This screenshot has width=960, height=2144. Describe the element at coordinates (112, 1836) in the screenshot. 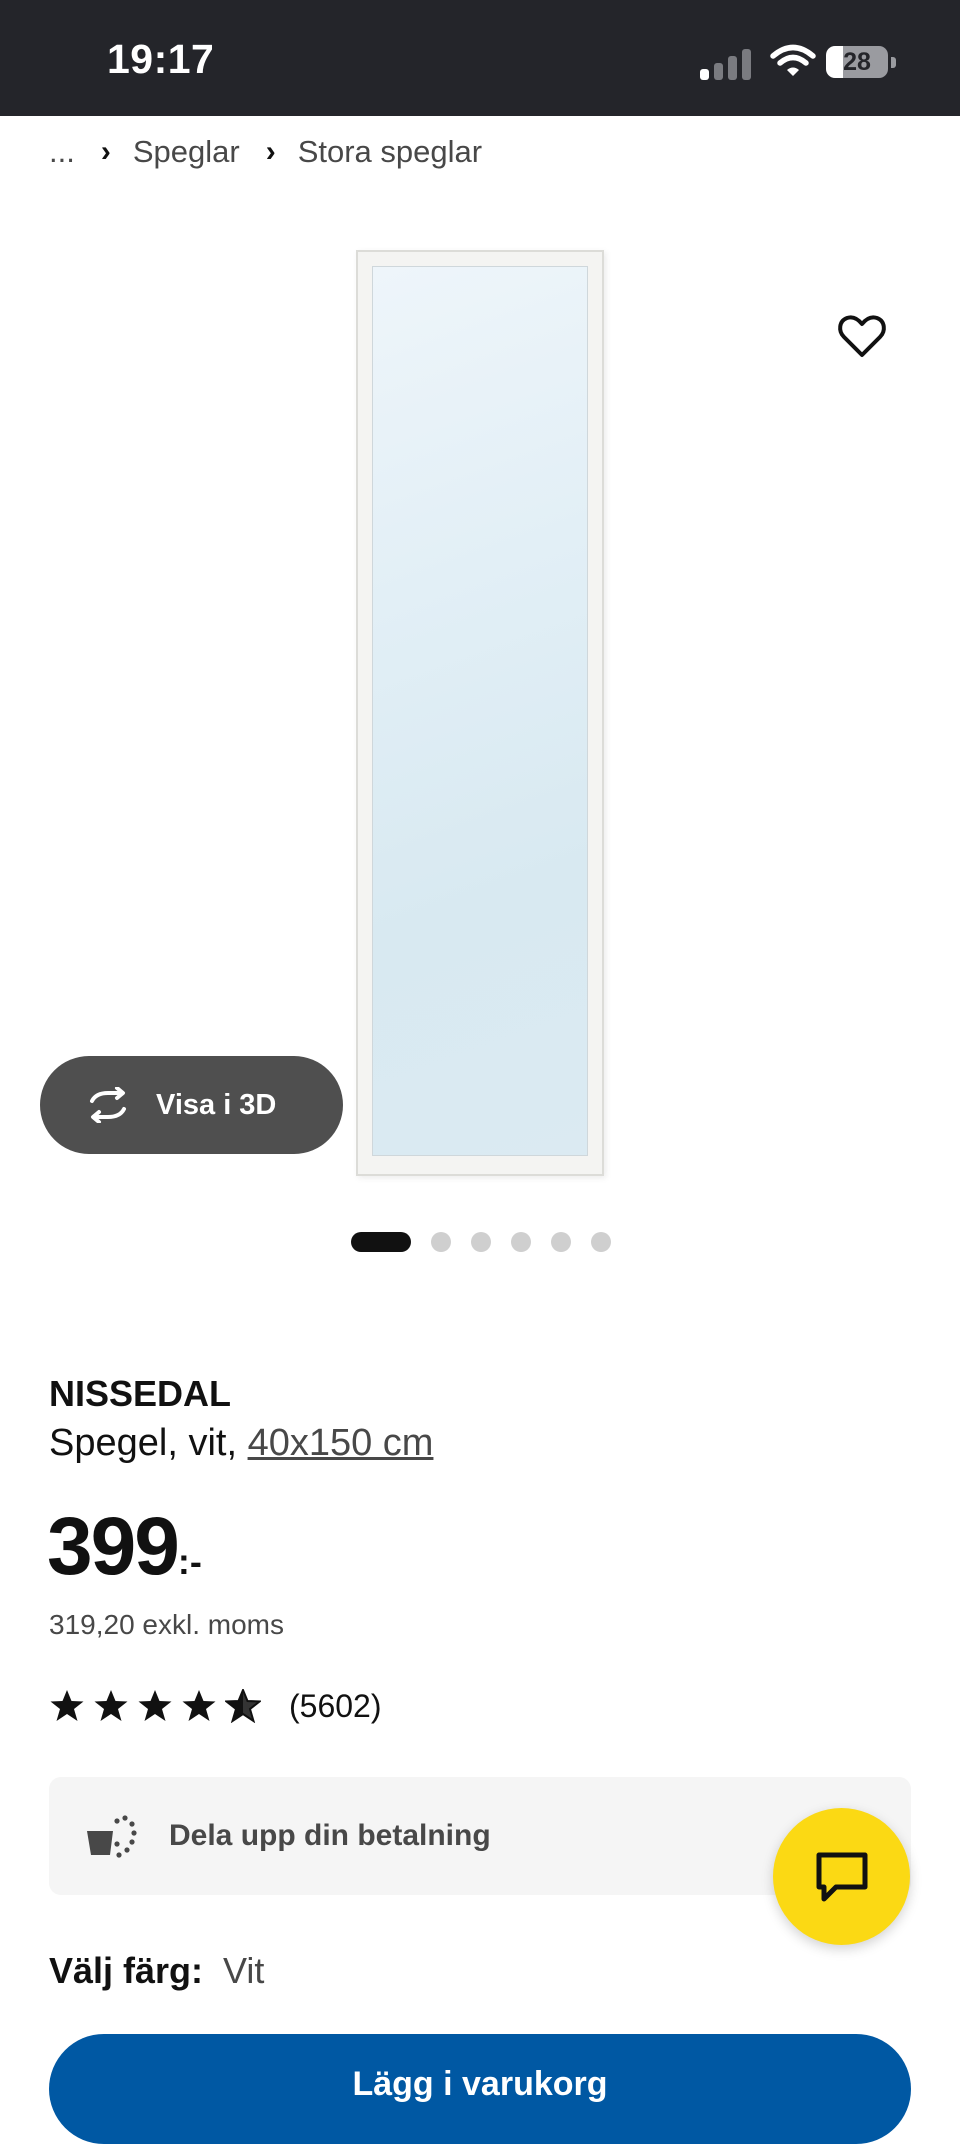

I see `split-payment-icon` at that location.